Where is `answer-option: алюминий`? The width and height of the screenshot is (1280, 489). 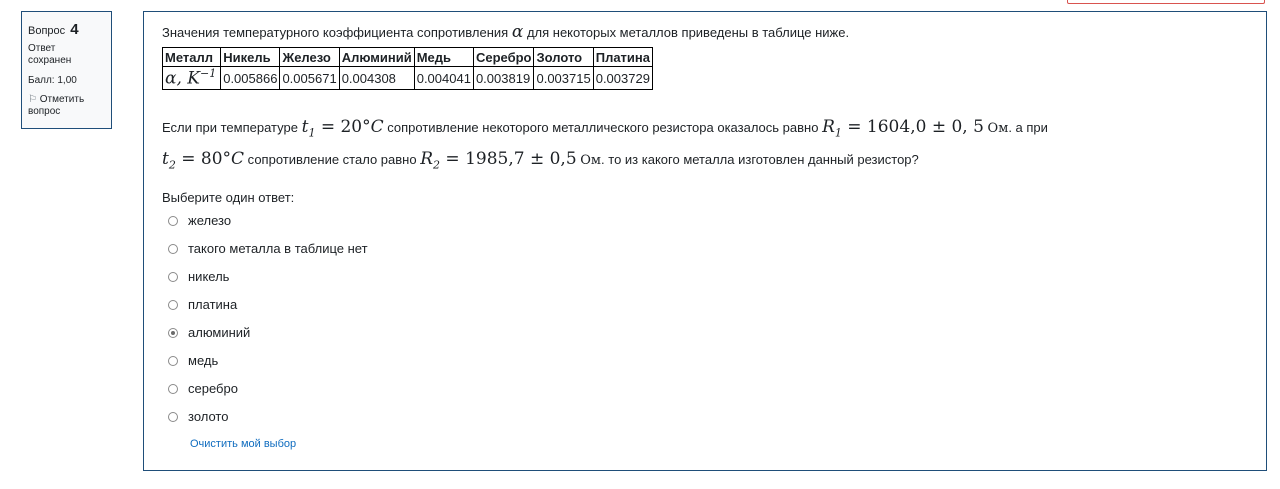
answer-option: алюминий is located at coordinates (705, 333).